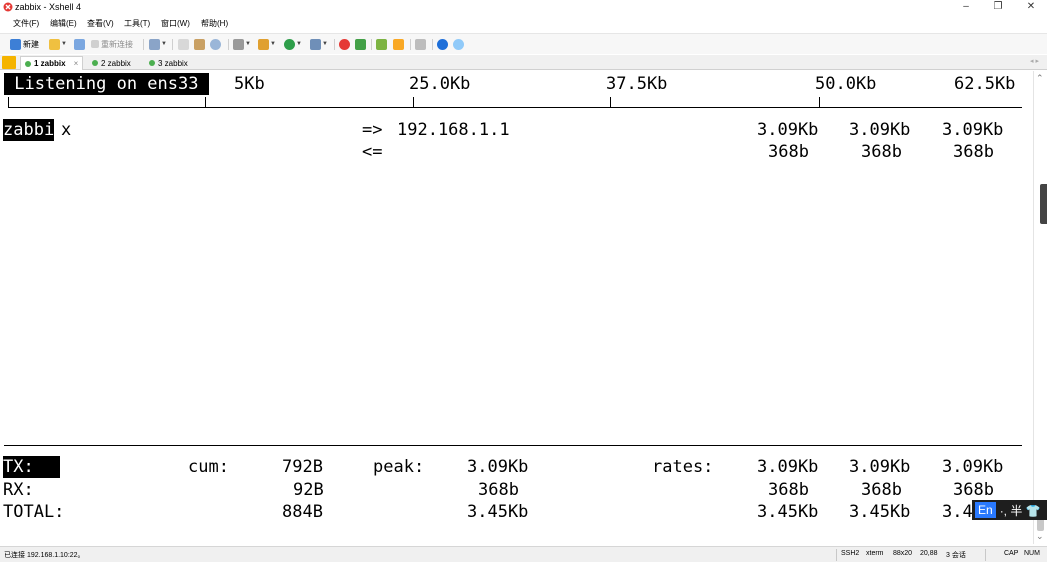 The image size is (1047, 562). Describe the element at coordinates (1040, 307) in the screenshot. I see `vertical-scrollbar: ⌃ ⌄` at that location.